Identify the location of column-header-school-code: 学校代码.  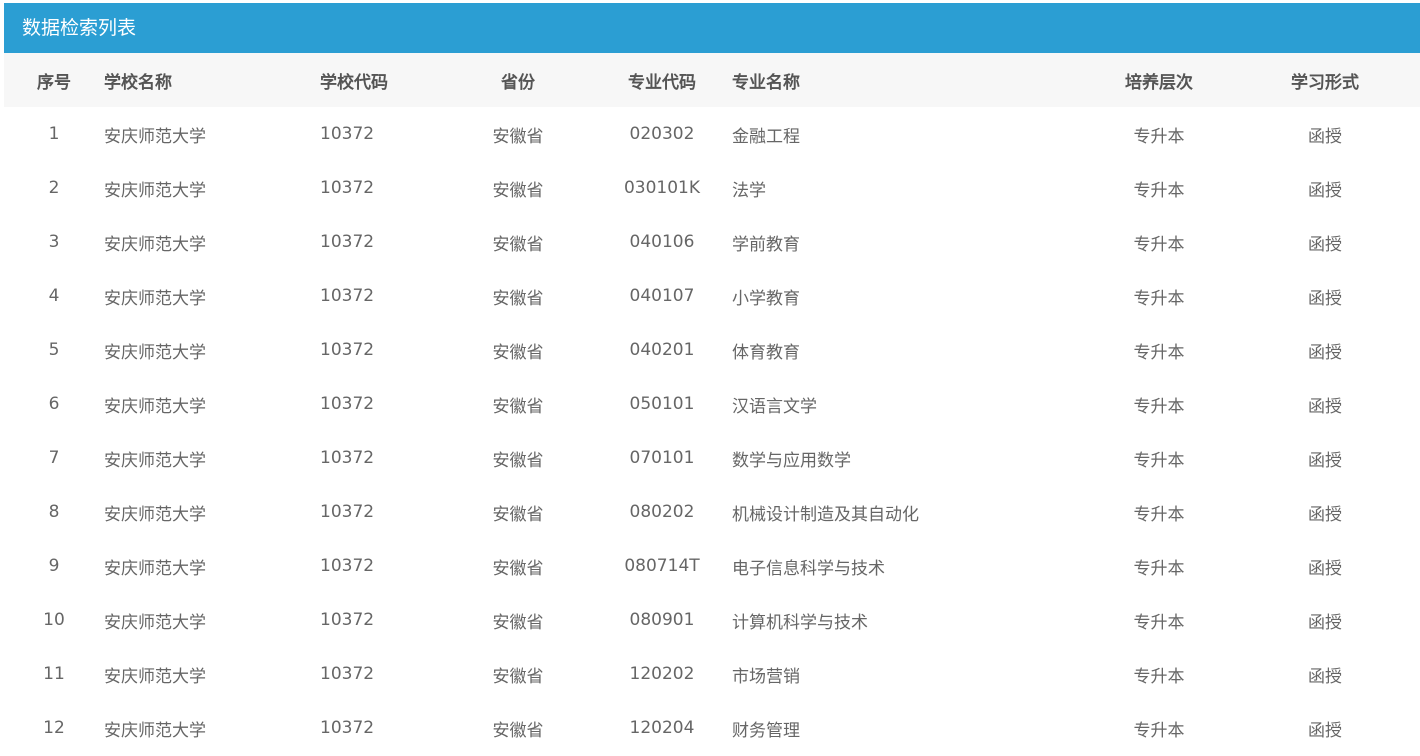
(354, 82).